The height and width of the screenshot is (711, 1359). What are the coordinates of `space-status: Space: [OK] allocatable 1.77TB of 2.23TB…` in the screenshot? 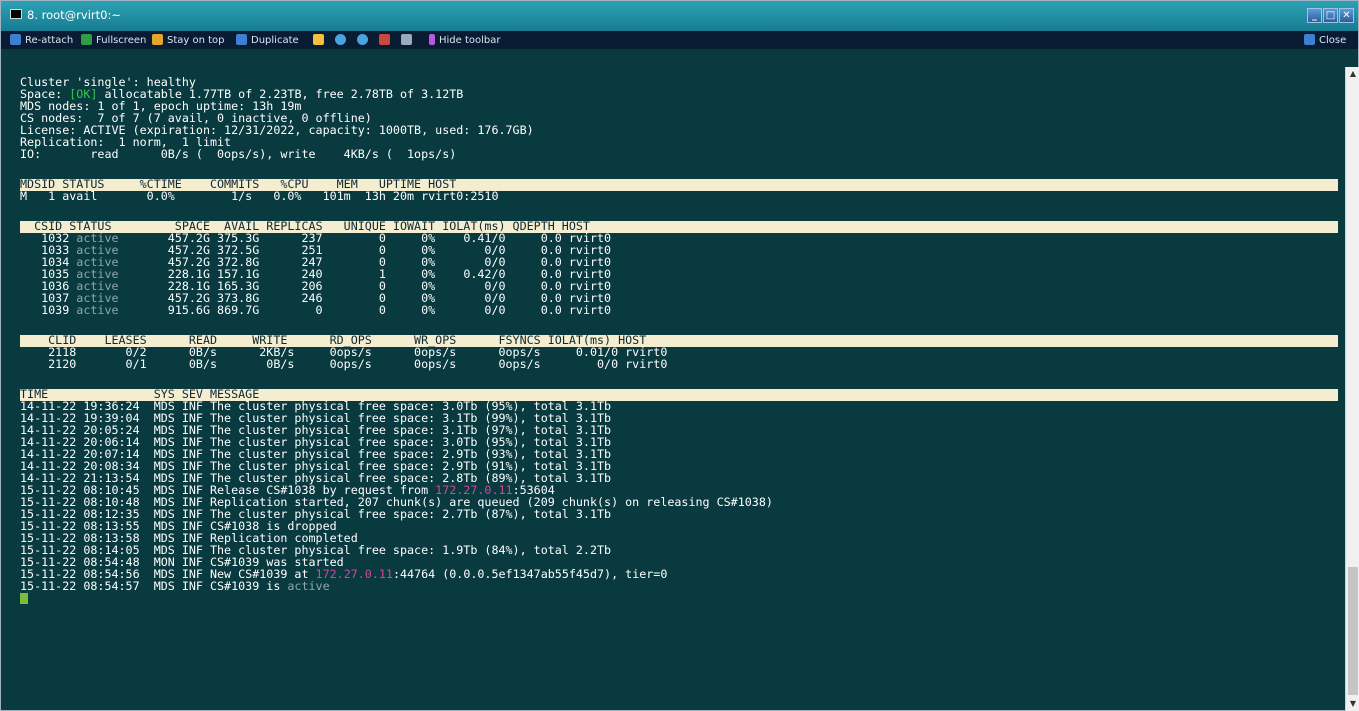 It's located at (241, 95).